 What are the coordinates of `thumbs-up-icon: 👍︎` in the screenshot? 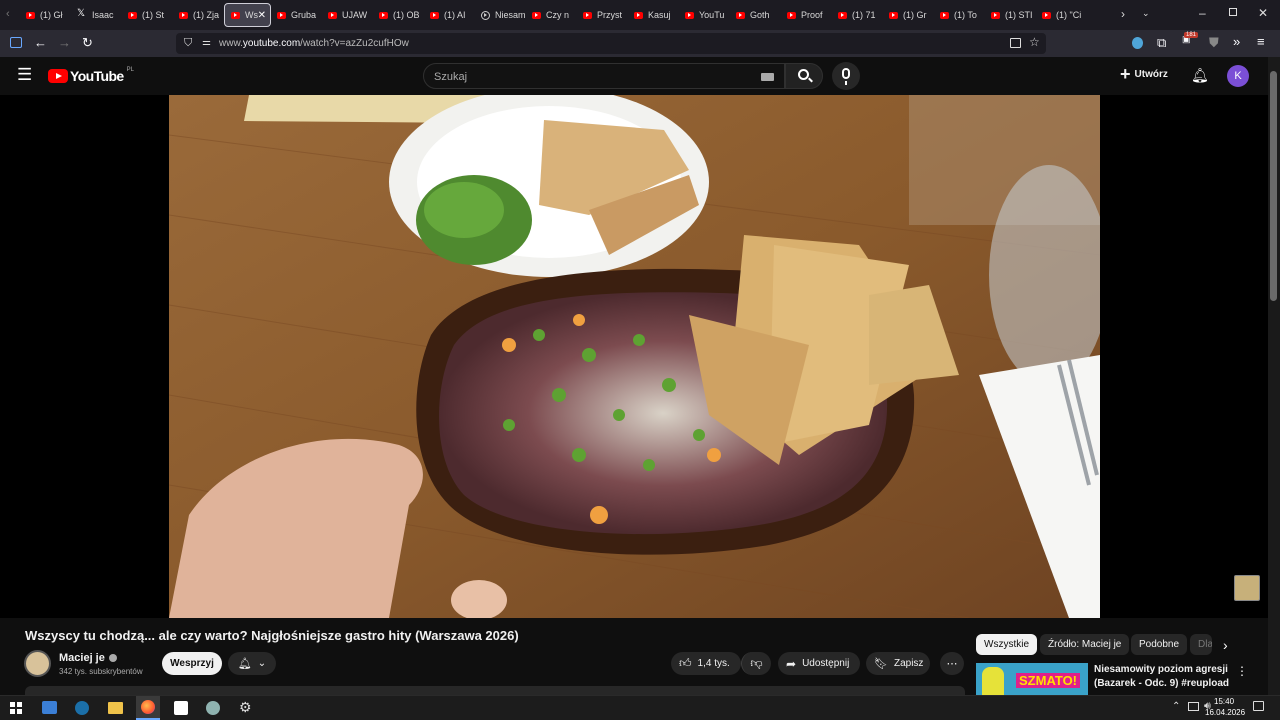 It's located at (685, 663).